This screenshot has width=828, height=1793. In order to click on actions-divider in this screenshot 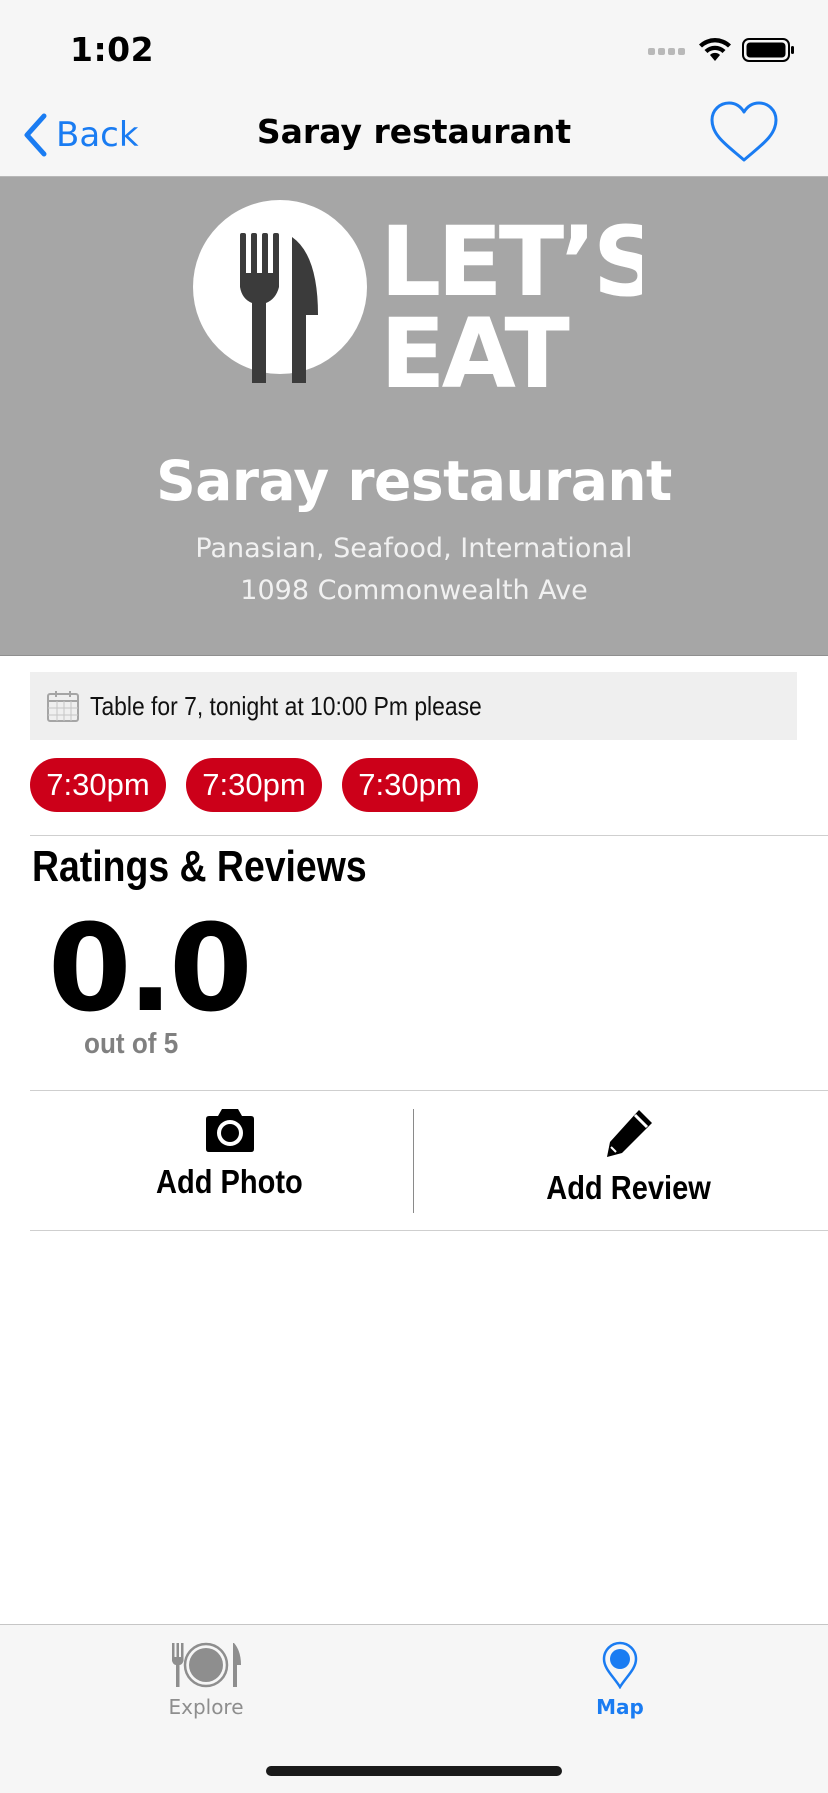, I will do `click(413, 1161)`.